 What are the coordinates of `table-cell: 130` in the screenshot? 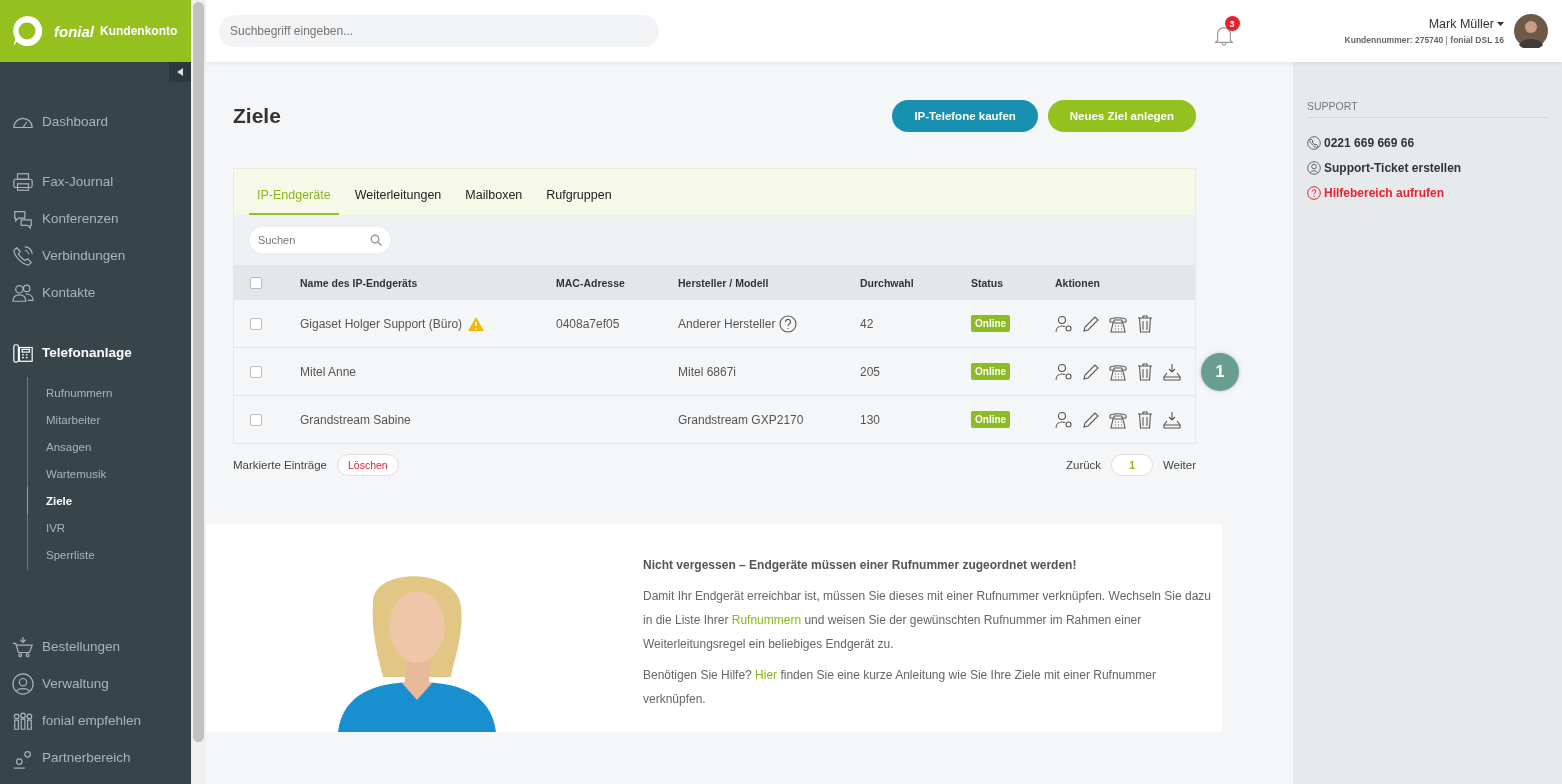 It's located at (870, 419).